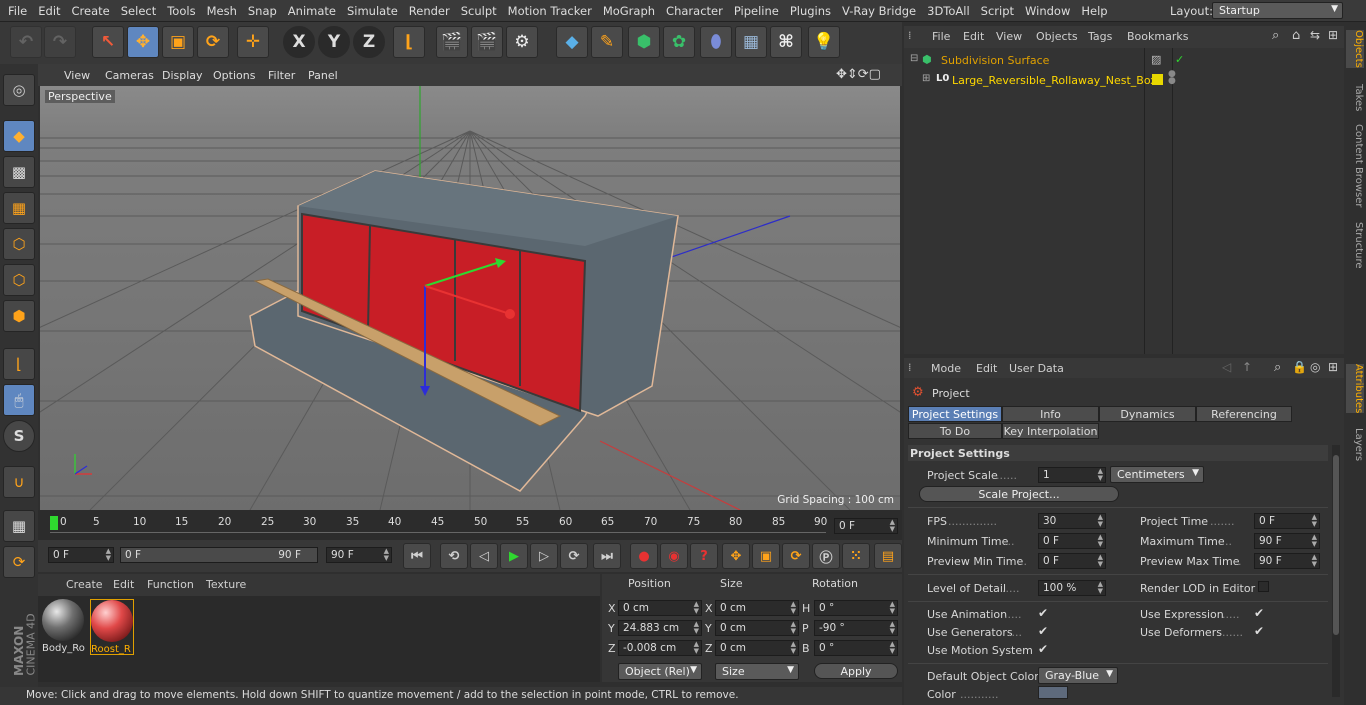  What do you see at coordinates (1100, 36) in the screenshot?
I see `objects-menu-tags: Tags` at bounding box center [1100, 36].